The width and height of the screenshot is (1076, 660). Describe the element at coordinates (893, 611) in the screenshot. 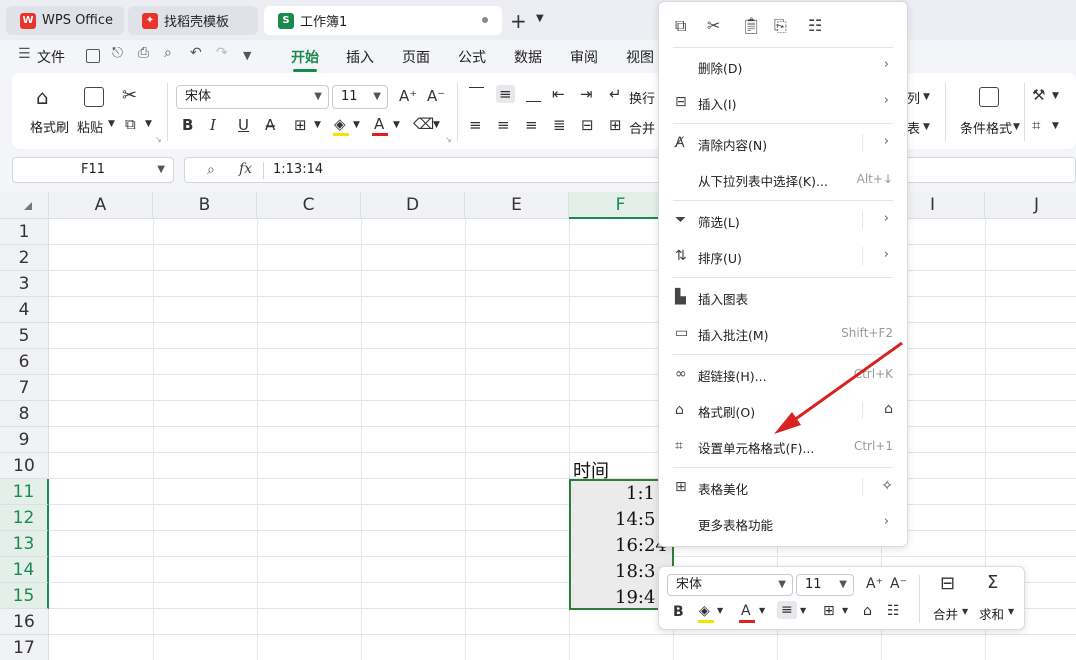

I see `paste-icon: ☷` at that location.